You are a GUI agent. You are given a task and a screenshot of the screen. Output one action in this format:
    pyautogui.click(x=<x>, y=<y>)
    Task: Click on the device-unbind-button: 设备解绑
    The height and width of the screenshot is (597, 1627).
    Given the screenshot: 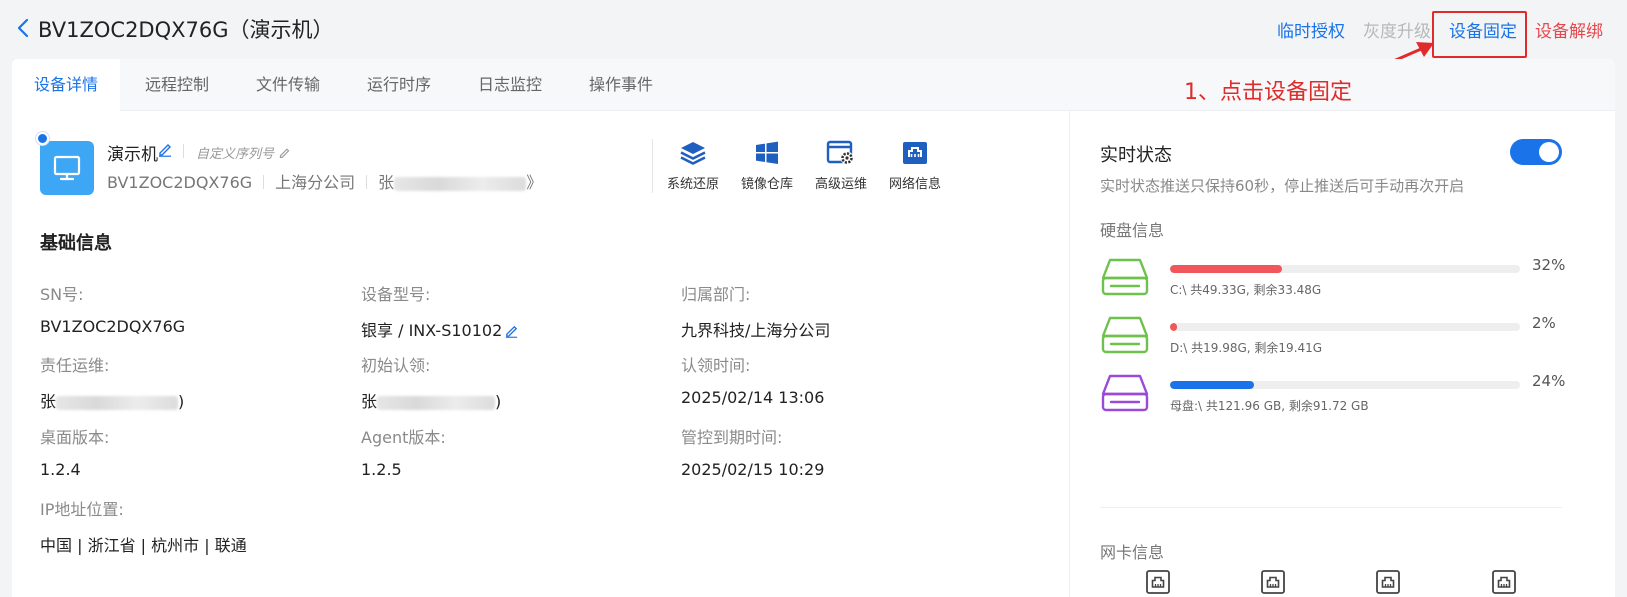 What is the action you would take?
    pyautogui.click(x=1569, y=29)
    